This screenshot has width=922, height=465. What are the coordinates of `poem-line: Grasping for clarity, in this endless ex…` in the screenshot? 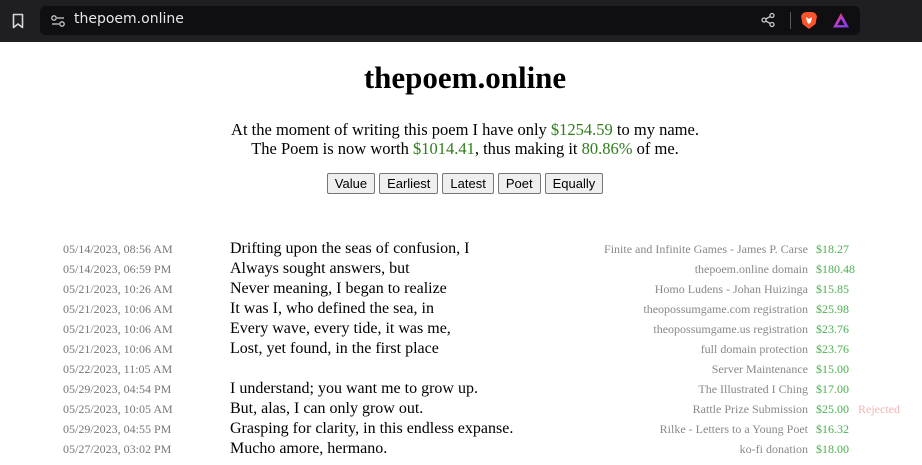 It's located at (372, 428).